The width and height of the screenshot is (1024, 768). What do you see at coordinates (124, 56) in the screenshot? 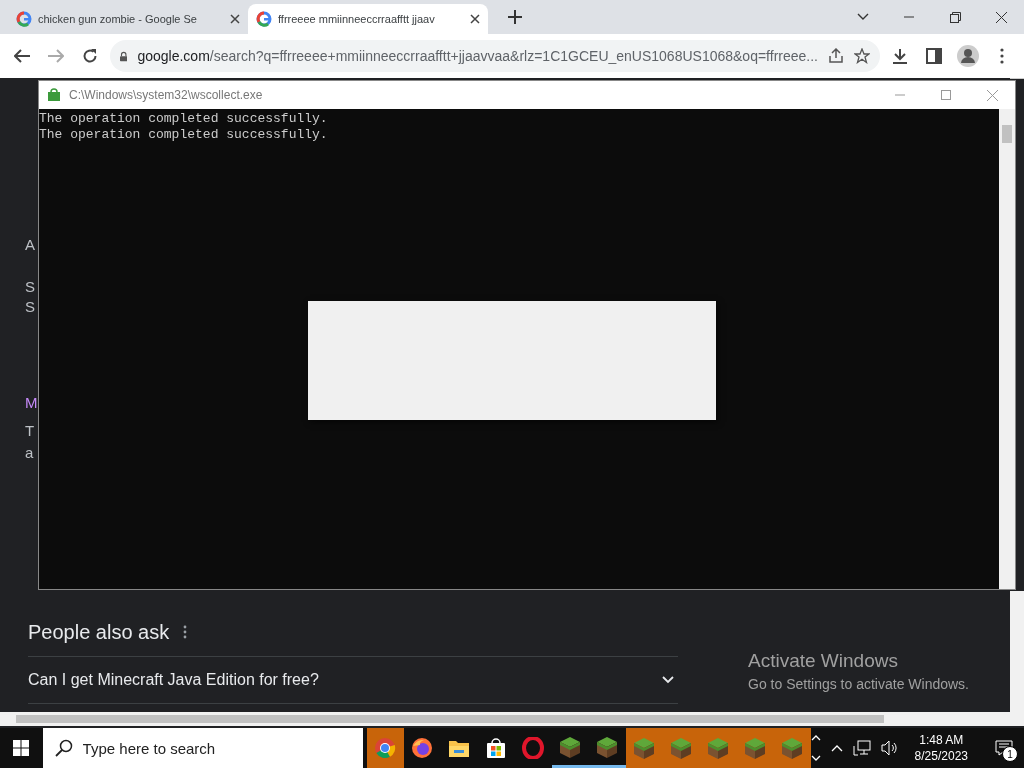
I see `lock-icon` at bounding box center [124, 56].